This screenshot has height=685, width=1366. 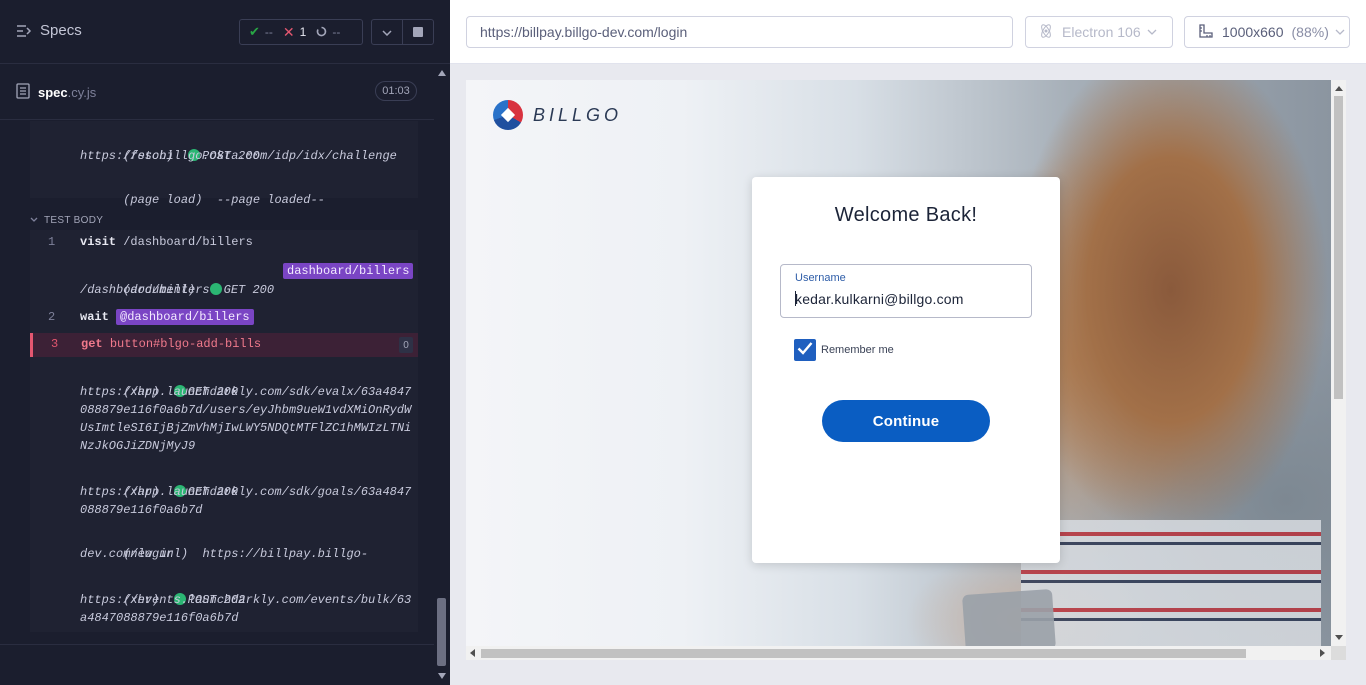 What do you see at coordinates (1322, 653) in the screenshot?
I see `scroll-right-icon` at bounding box center [1322, 653].